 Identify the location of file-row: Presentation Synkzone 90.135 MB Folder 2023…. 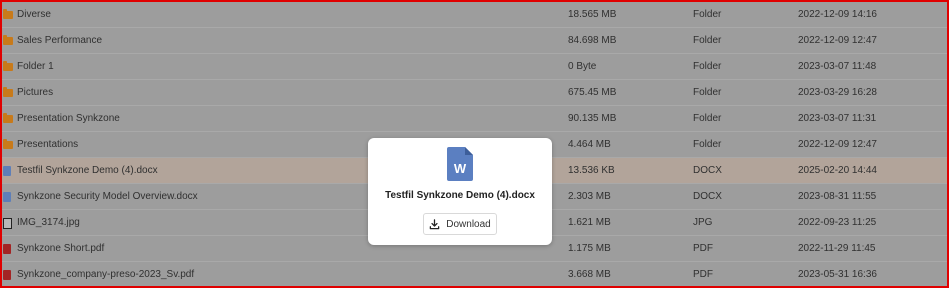
(474, 119).